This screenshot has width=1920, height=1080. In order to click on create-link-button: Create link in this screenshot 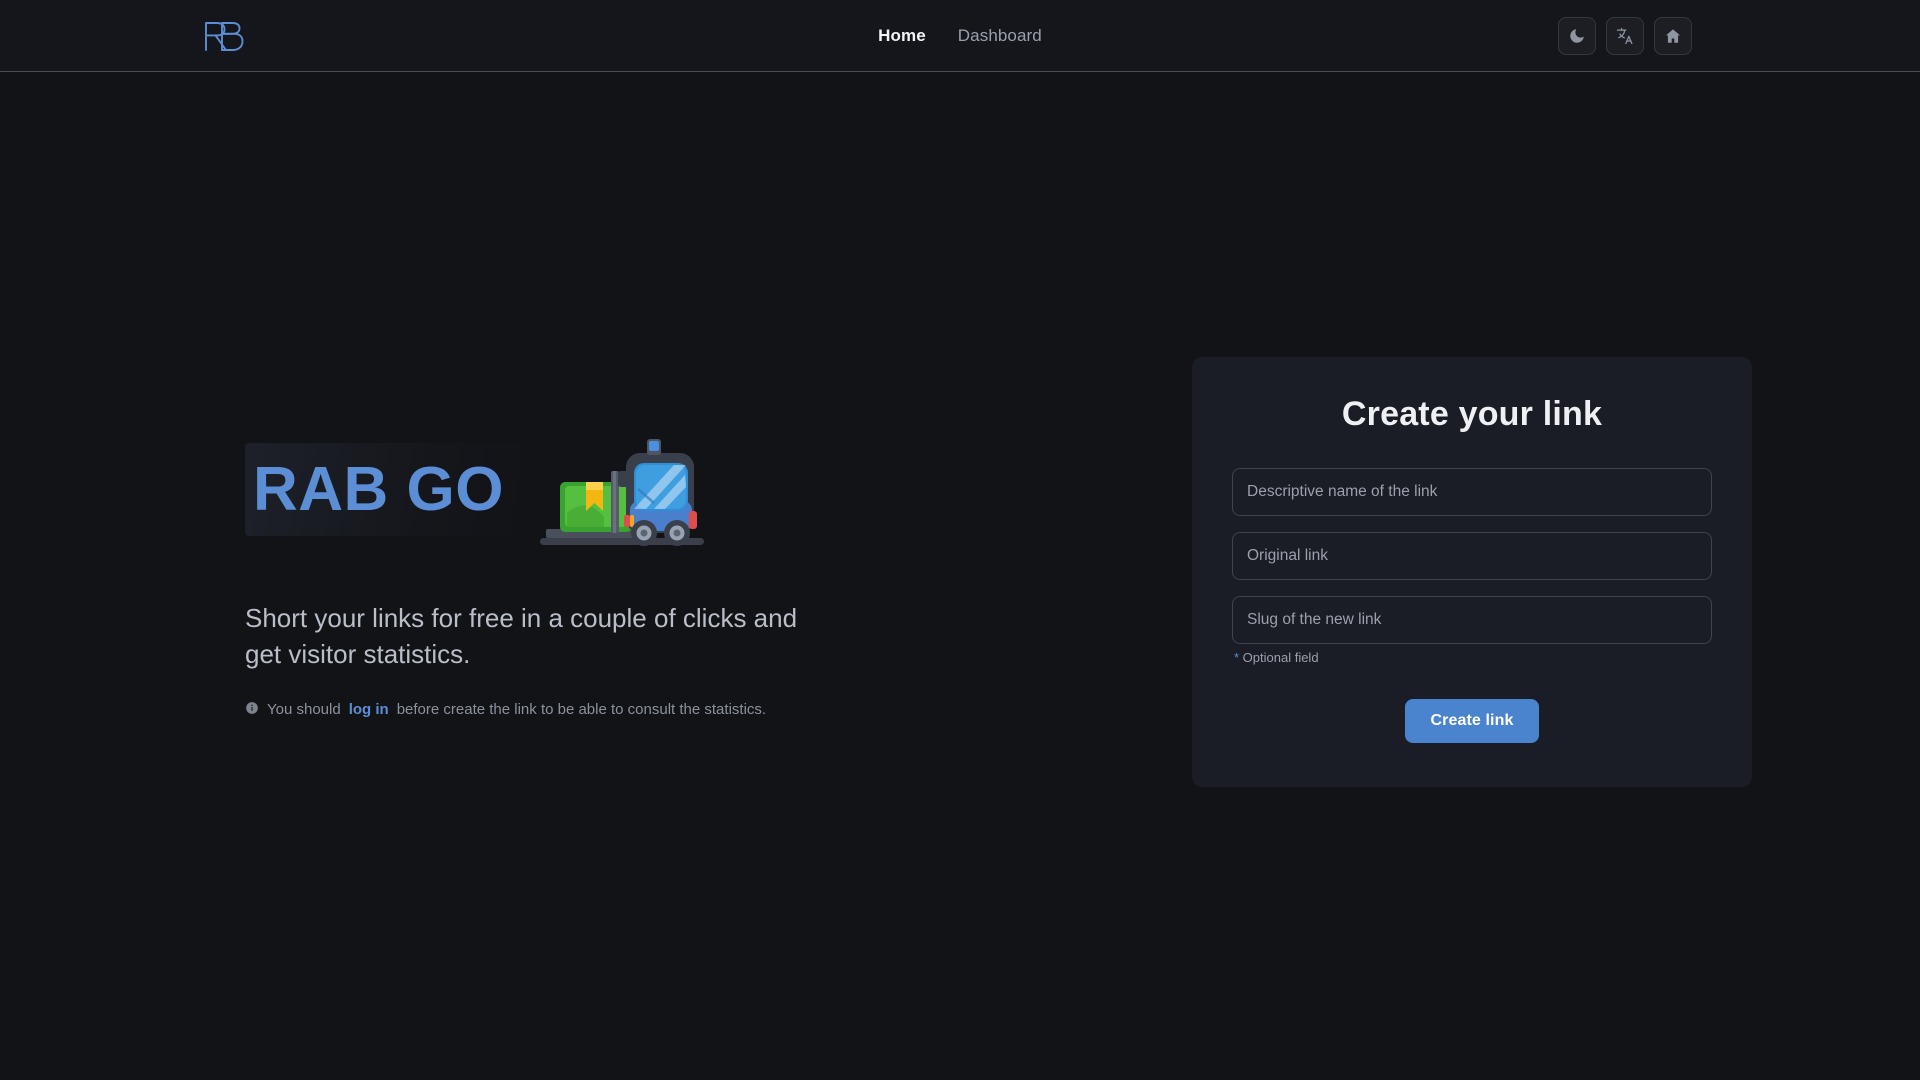, I will do `click(1472, 721)`.